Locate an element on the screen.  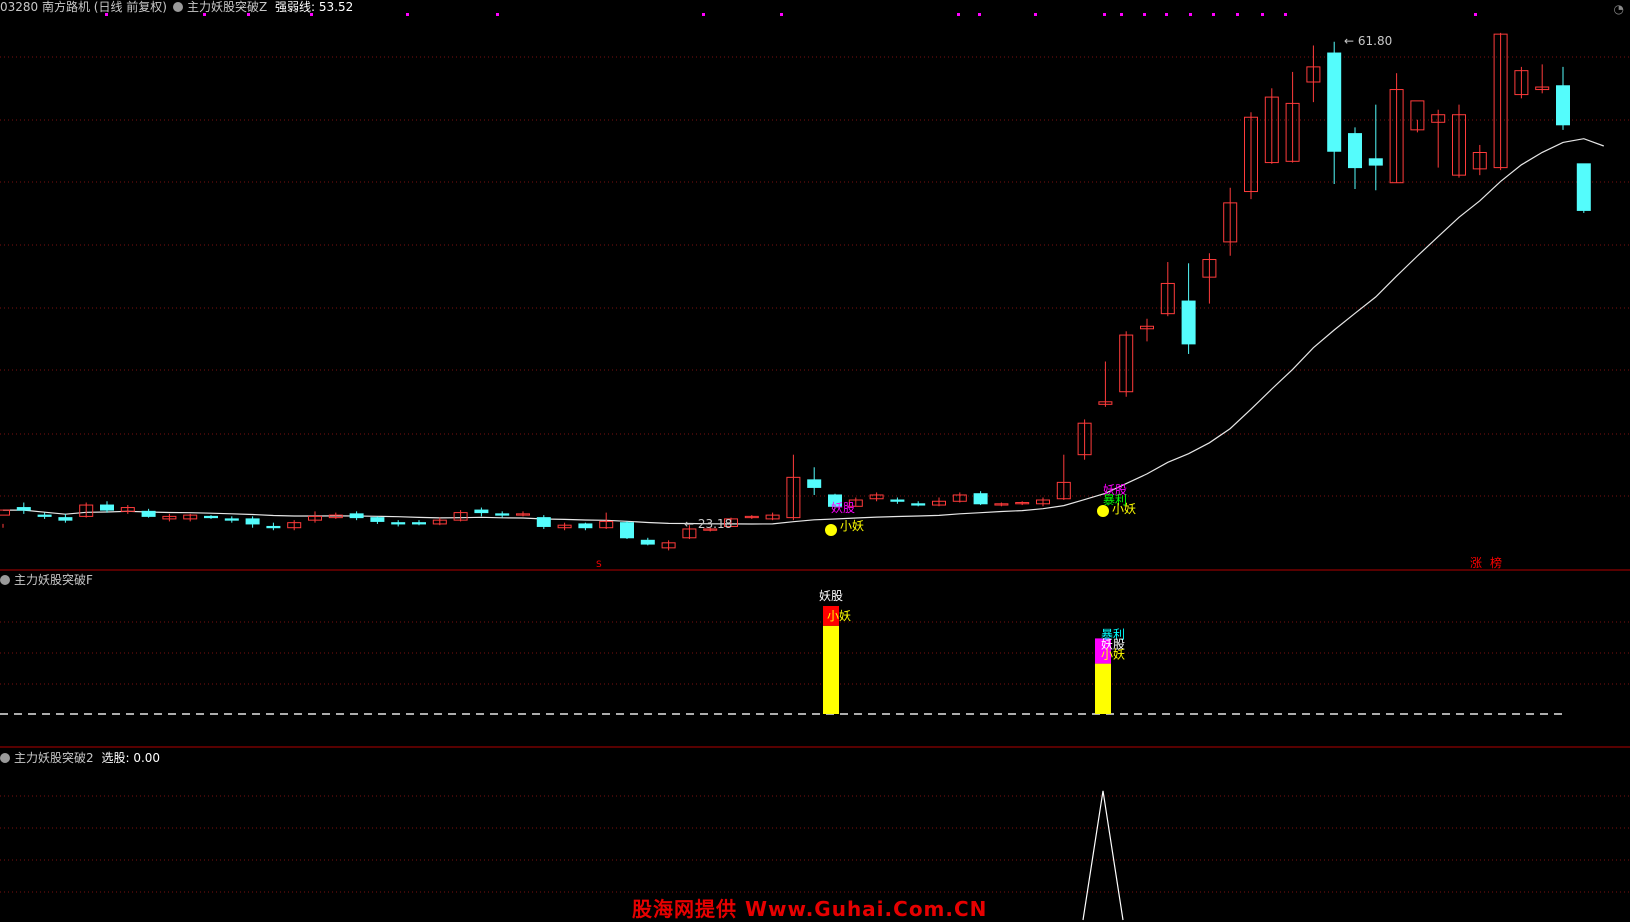
marker-s: S is located at coordinates (599, 565).